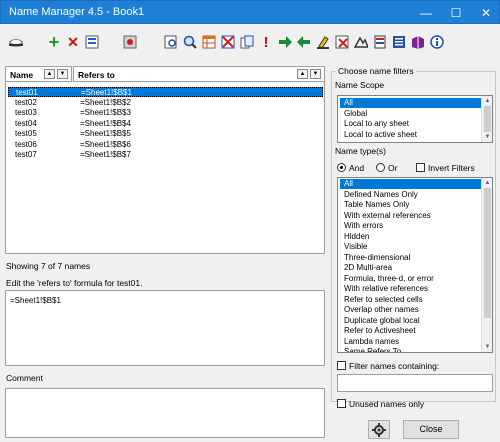 The height and width of the screenshot is (442, 500). What do you see at coordinates (165, 134) in the screenshot?
I see `table-row: test05 =Sheet1!$B$5` at bounding box center [165, 134].